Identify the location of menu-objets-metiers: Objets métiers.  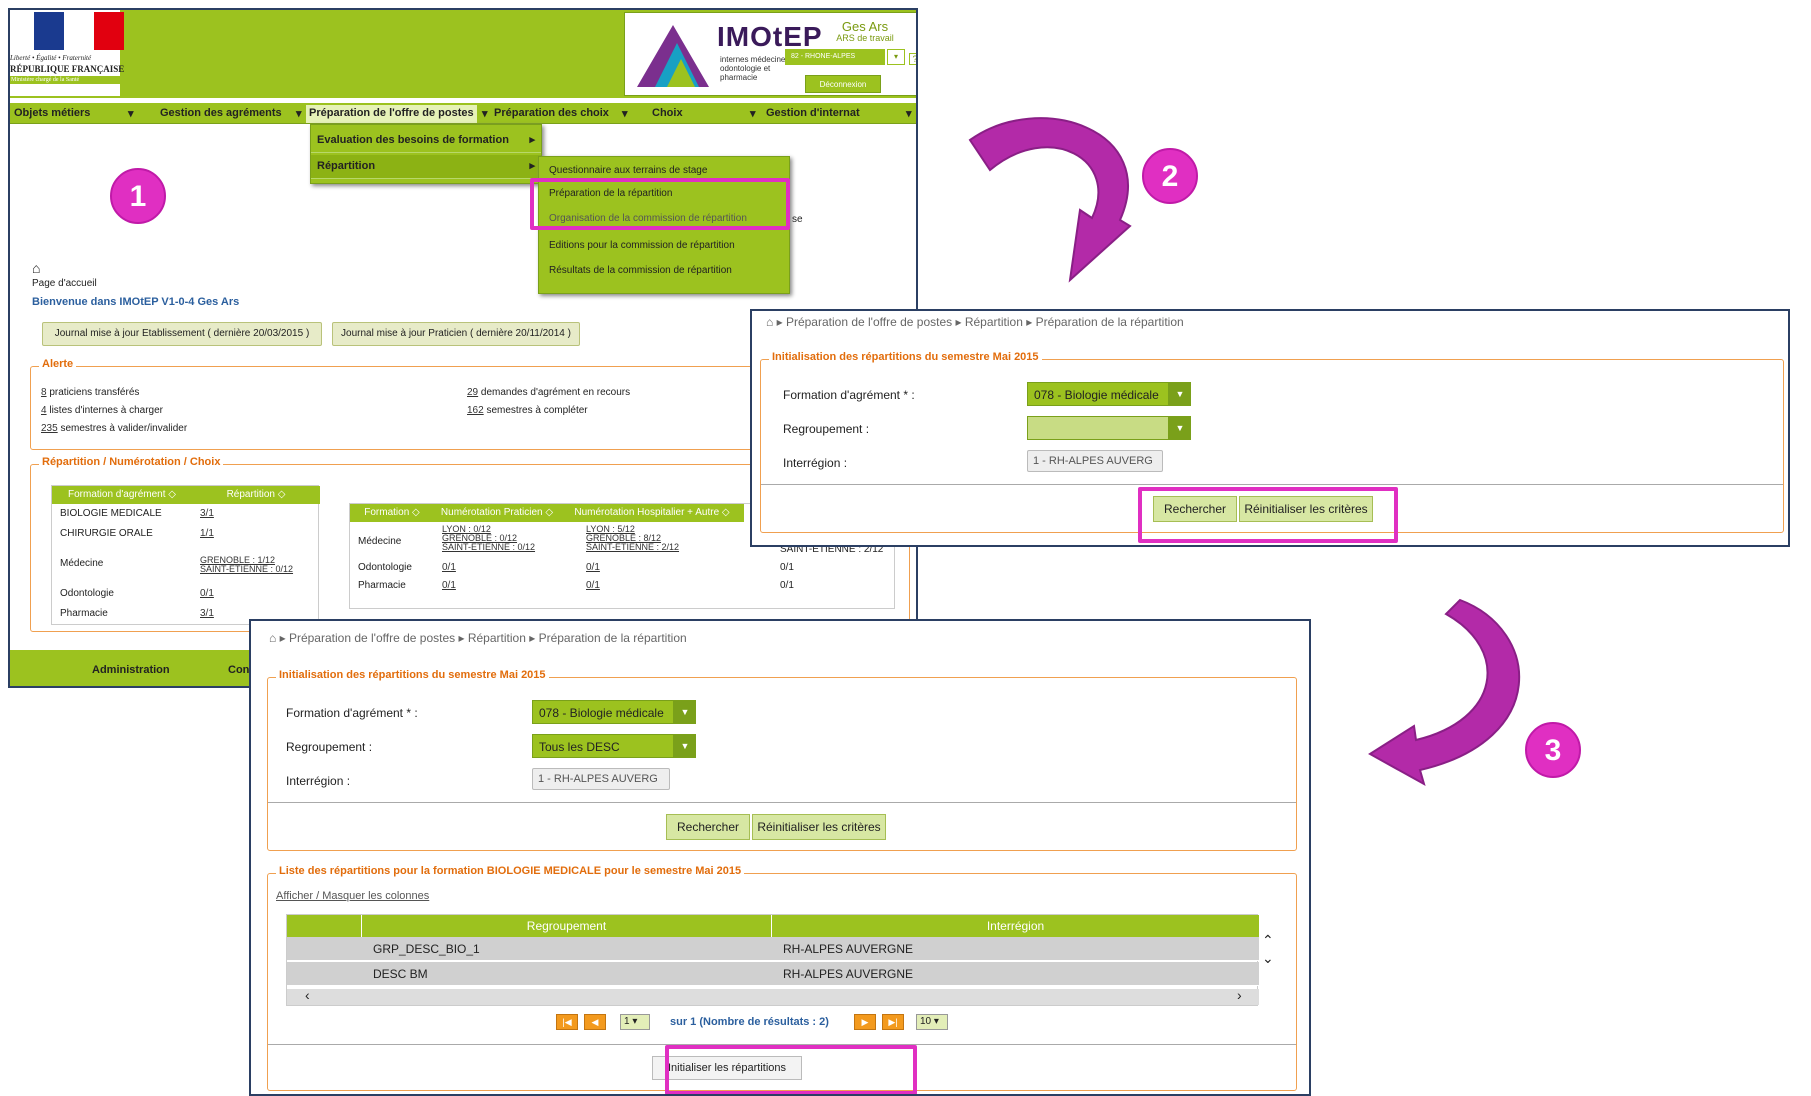
(52, 113).